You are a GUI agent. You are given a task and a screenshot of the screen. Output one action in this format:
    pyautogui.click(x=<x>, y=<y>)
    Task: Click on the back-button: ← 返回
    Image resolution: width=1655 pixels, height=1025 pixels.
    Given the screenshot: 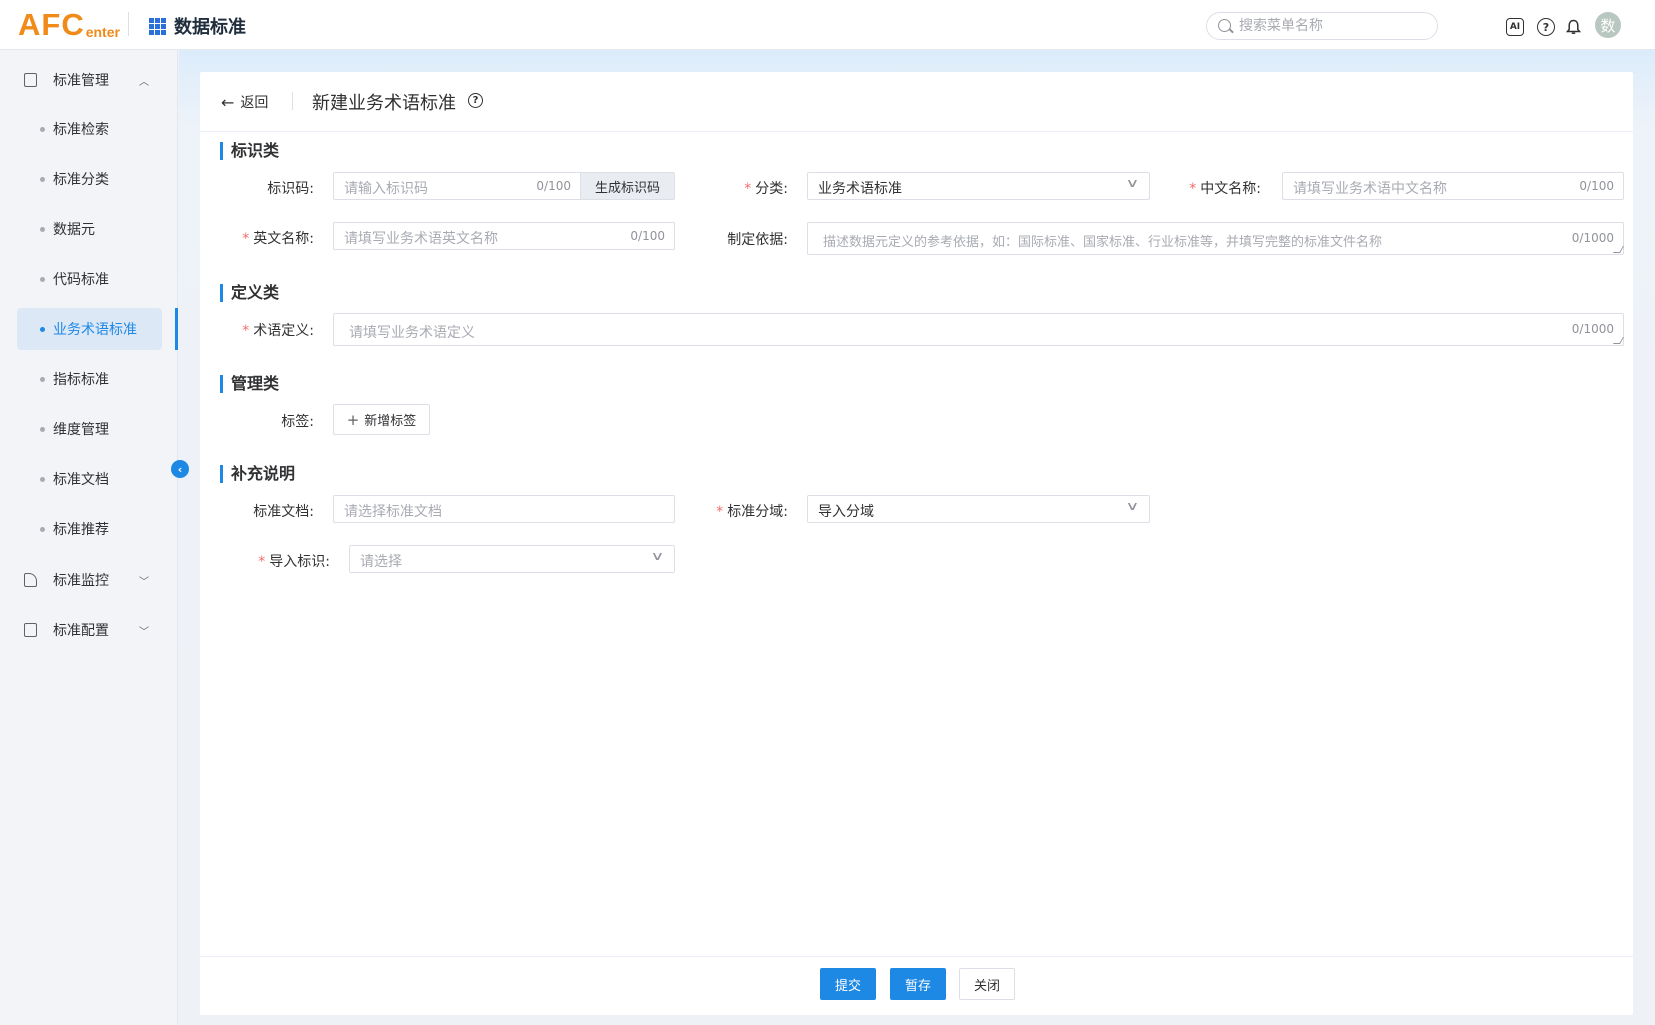 What is the action you would take?
    pyautogui.click(x=244, y=102)
    